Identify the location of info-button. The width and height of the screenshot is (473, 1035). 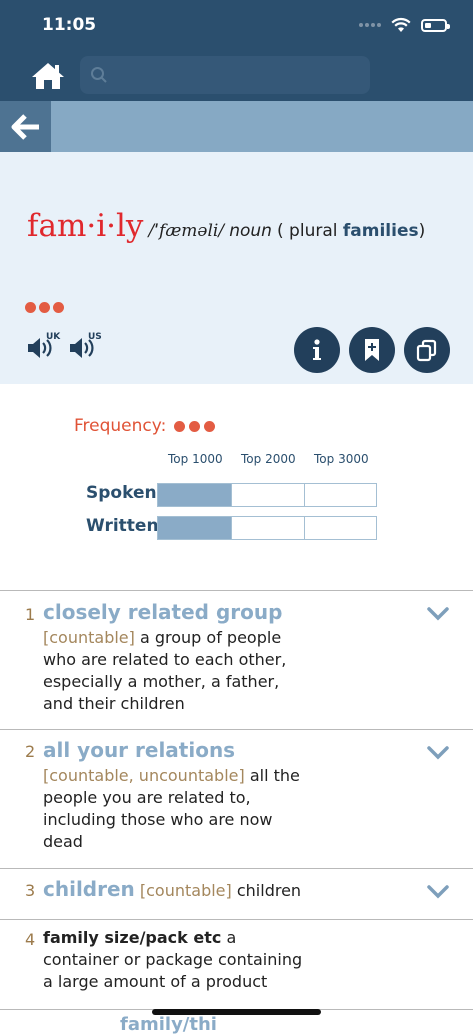
(317, 350).